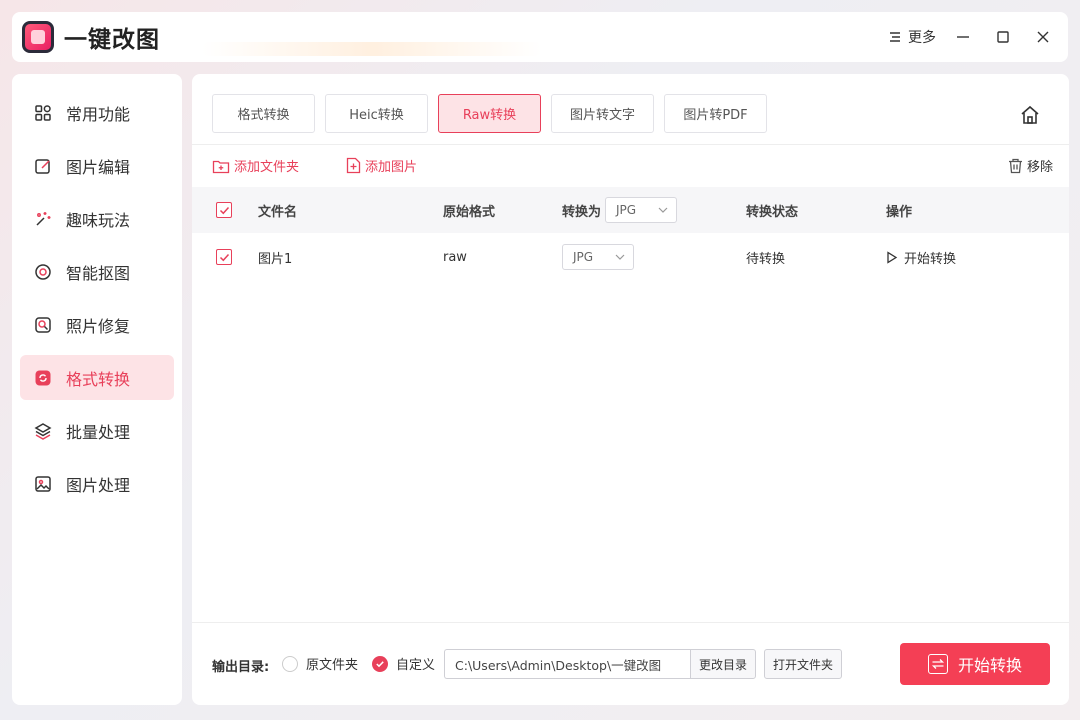 The image size is (1080, 720). Describe the element at coordinates (43, 219) in the screenshot. I see `sparkle-icon` at that location.